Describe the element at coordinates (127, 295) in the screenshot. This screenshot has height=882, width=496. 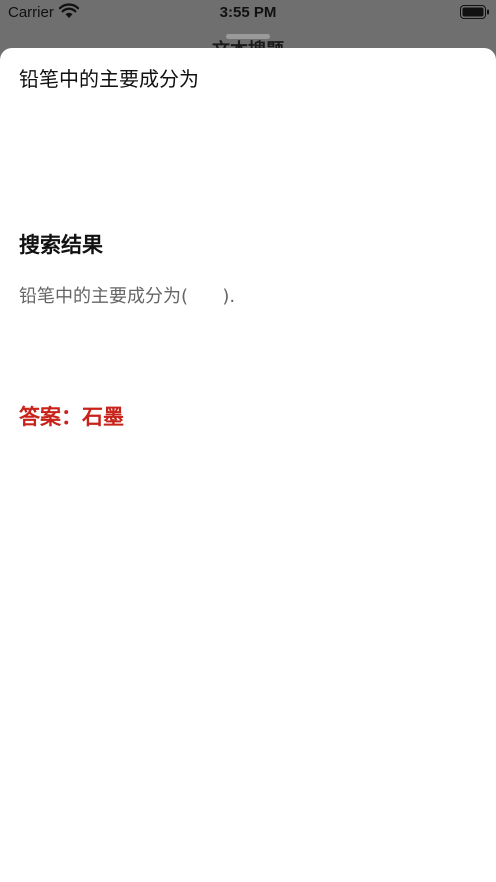
I see `search-result-text: 铅笔中的主要成分为( ).` at that location.